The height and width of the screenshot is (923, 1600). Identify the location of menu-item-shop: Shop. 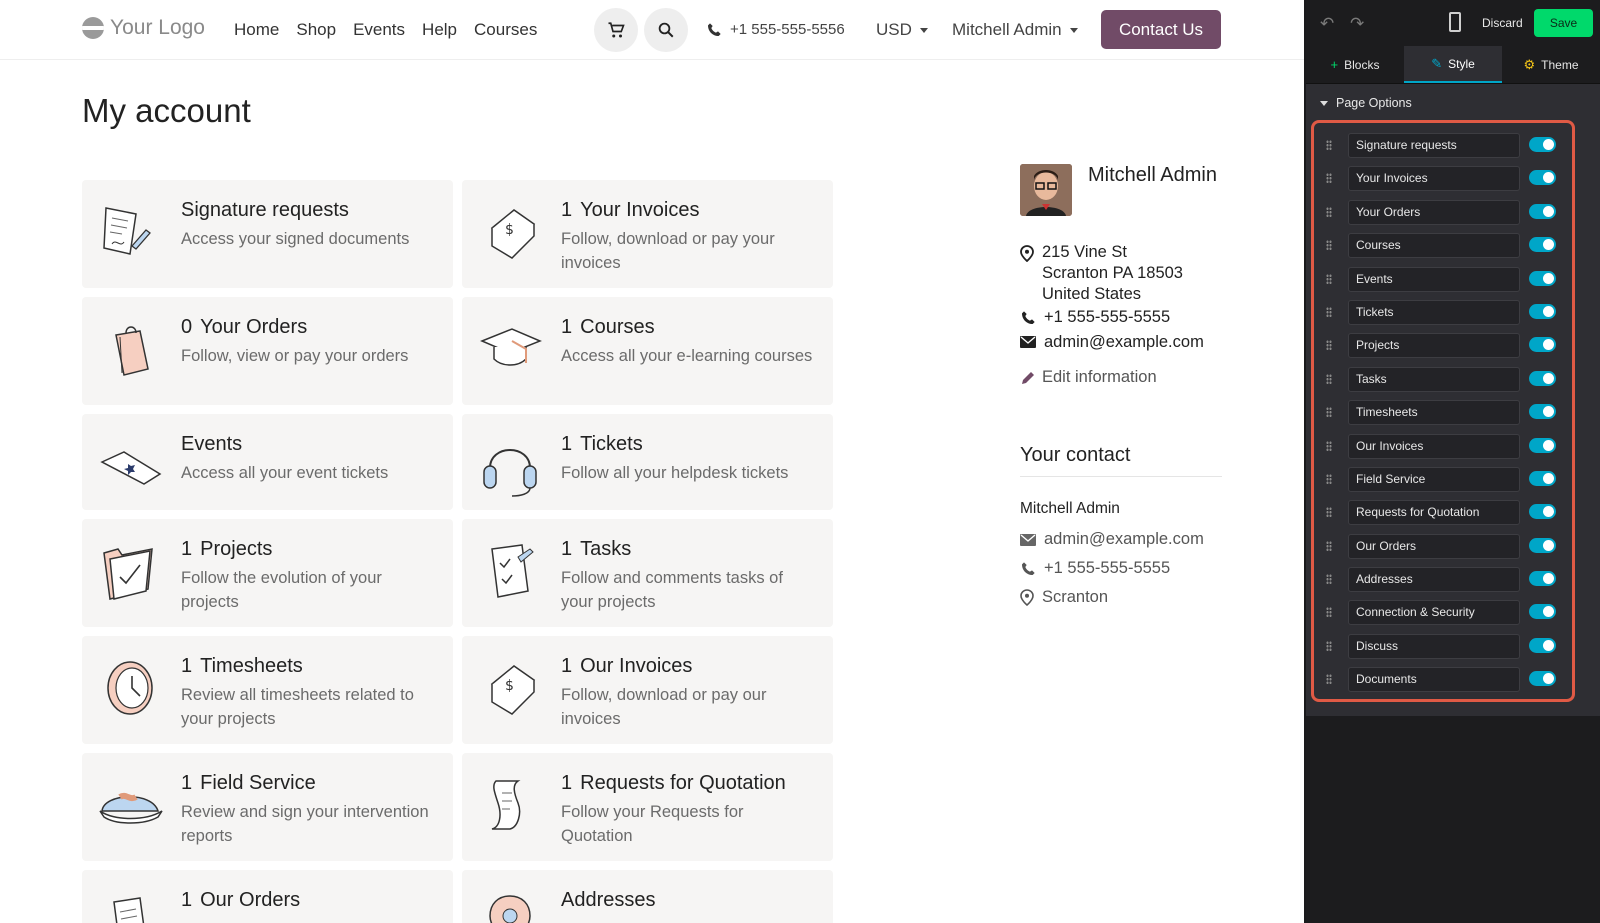
(316, 30).